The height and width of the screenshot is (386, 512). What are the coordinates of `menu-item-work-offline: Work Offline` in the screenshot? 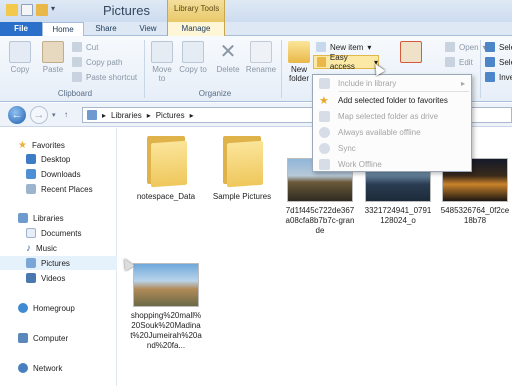 It's located at (392, 164).